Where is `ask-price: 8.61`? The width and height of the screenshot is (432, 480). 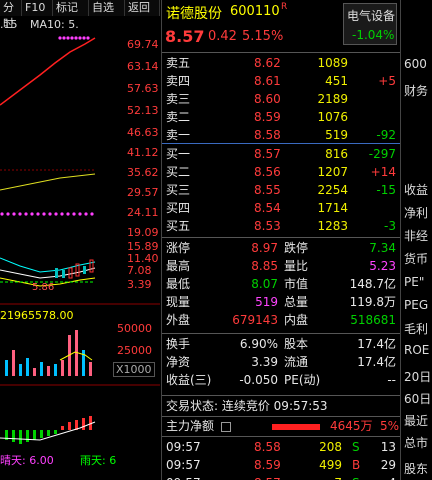 ask-price: 8.61 is located at coordinates (267, 81).